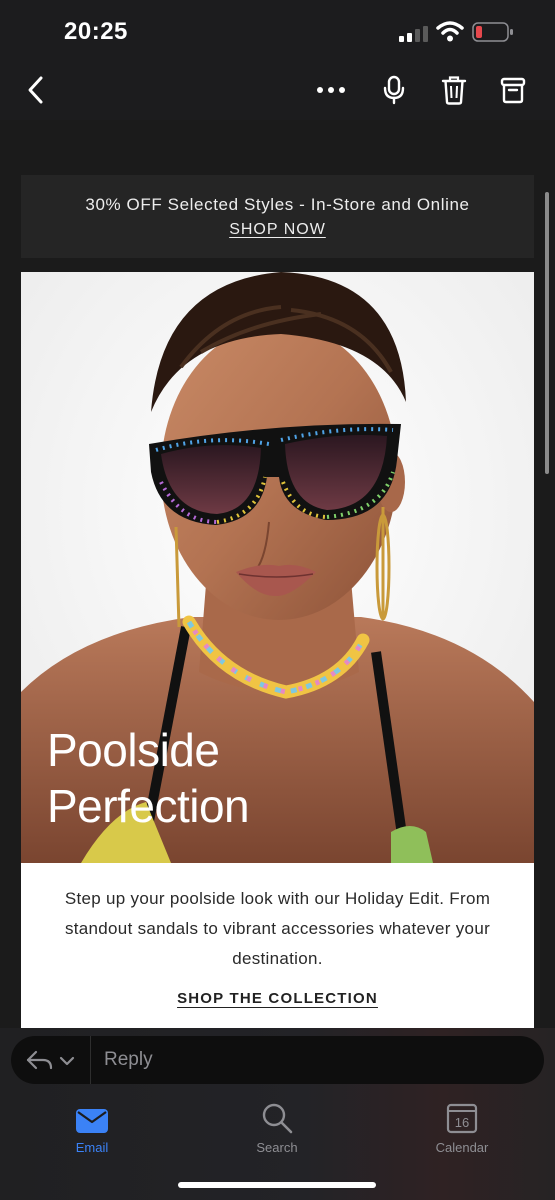  I want to click on hero-title-line2: Perfection, so click(148, 806).